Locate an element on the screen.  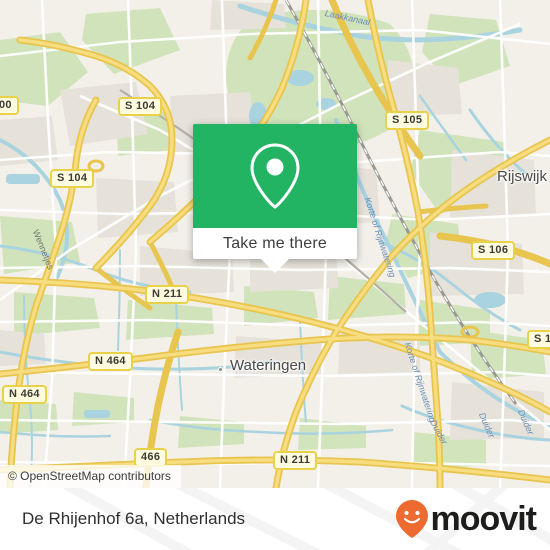
road-shield-s105: S 105 is located at coordinates (407, 120).